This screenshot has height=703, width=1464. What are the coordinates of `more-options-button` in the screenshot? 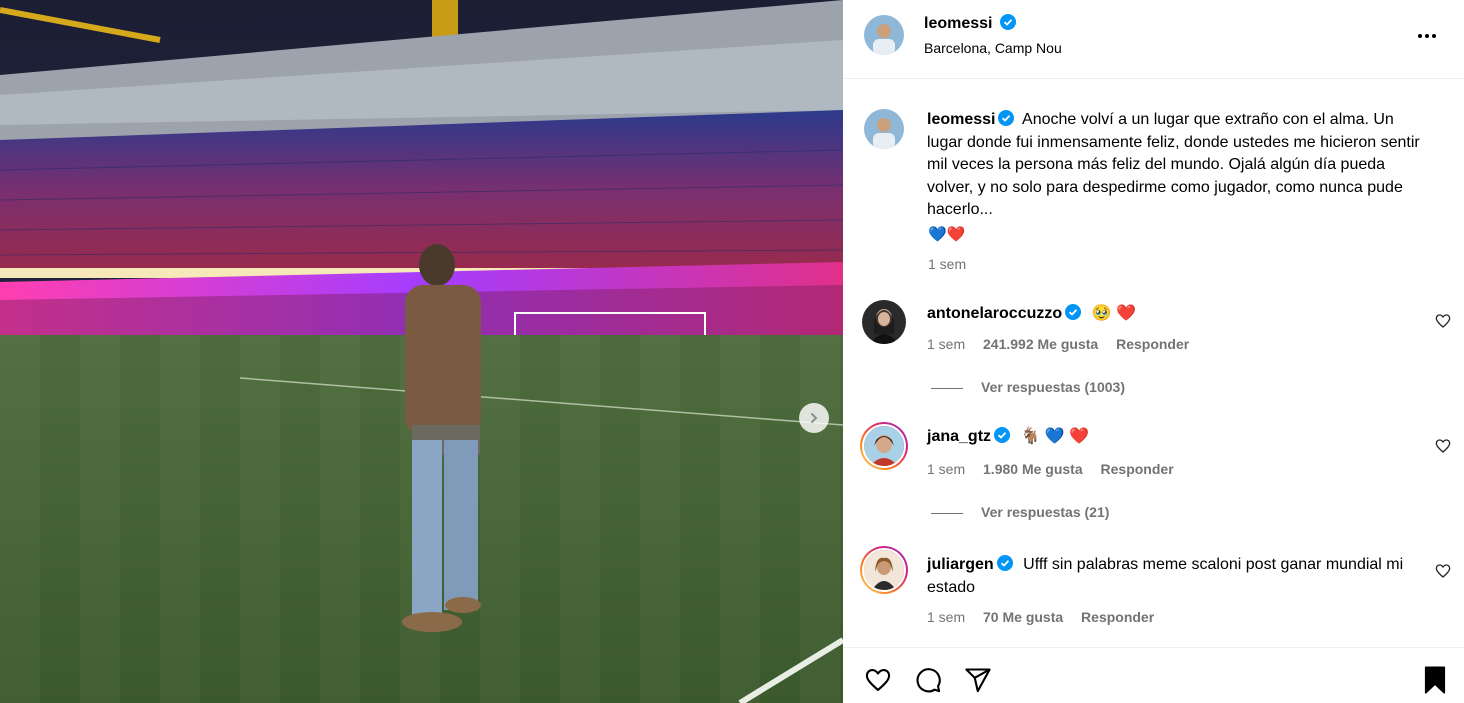 It's located at (1427, 36).